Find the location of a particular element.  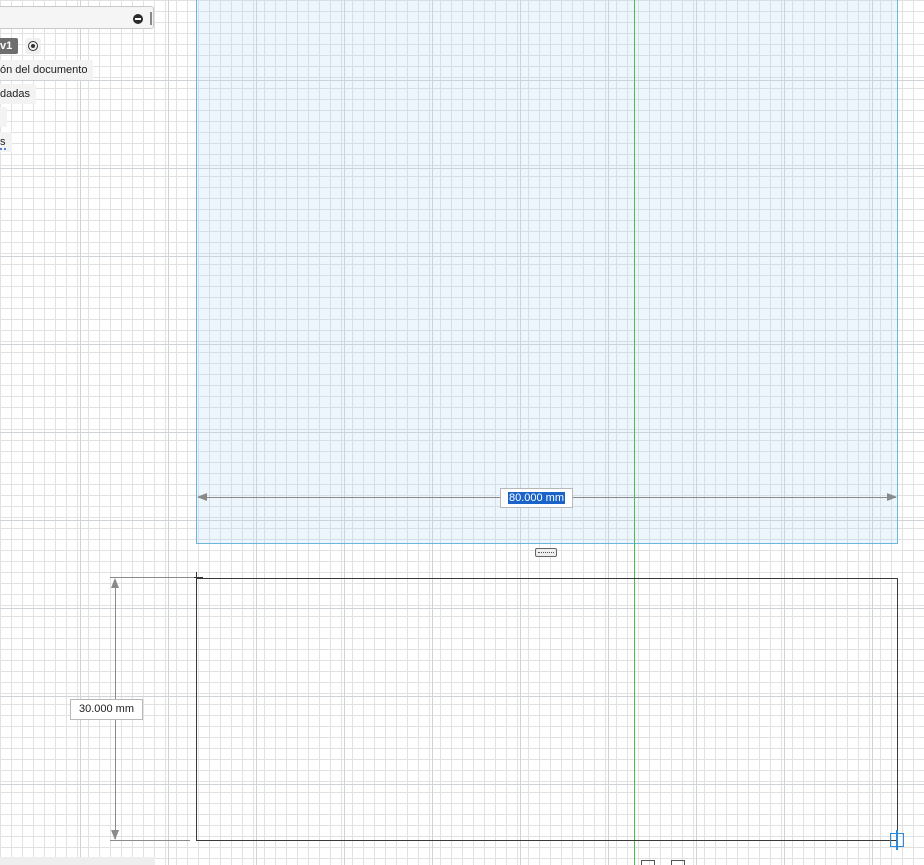

horizontal-dimension-input: 80.000 mm is located at coordinates (536, 498).